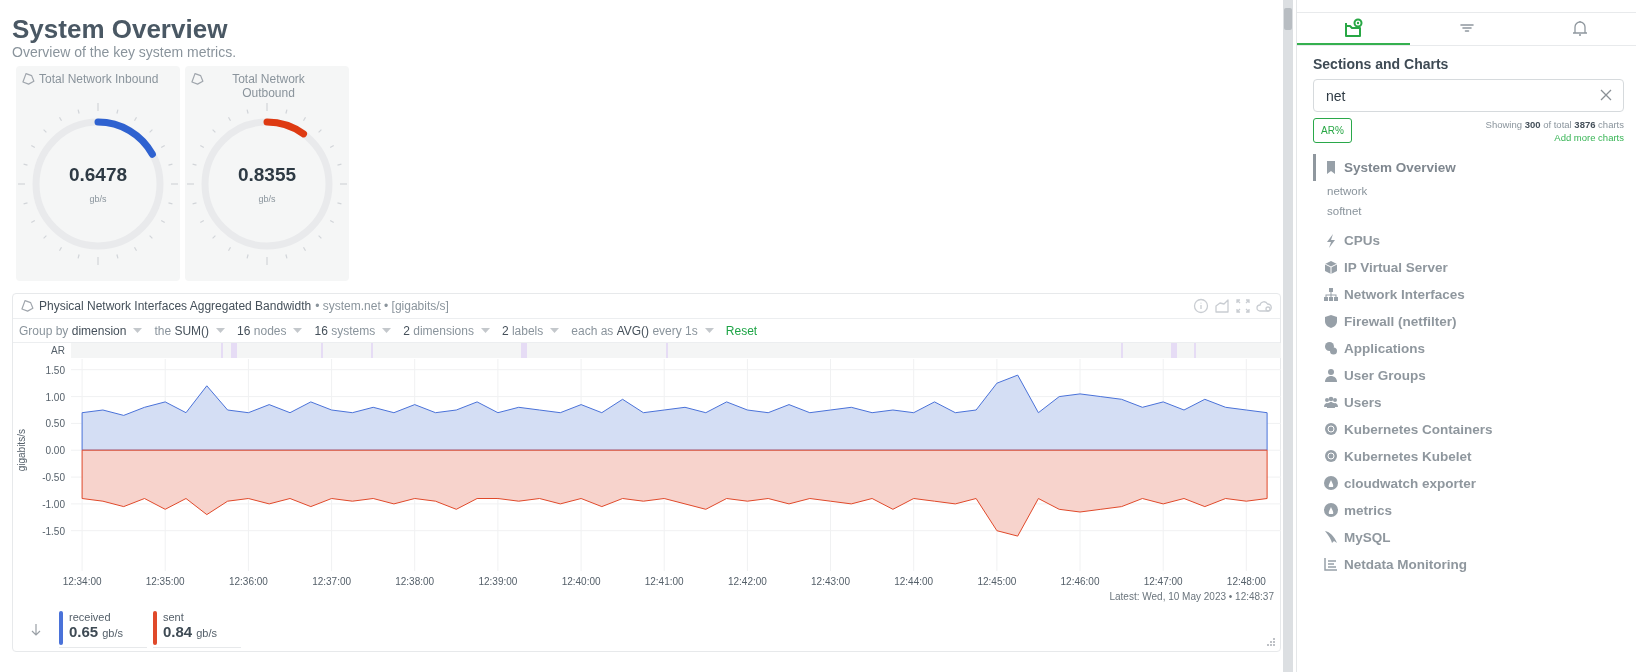 The width and height of the screenshot is (1636, 672). What do you see at coordinates (581, 581) in the screenshot?
I see `x-tick-label: 12:40:00` at bounding box center [581, 581].